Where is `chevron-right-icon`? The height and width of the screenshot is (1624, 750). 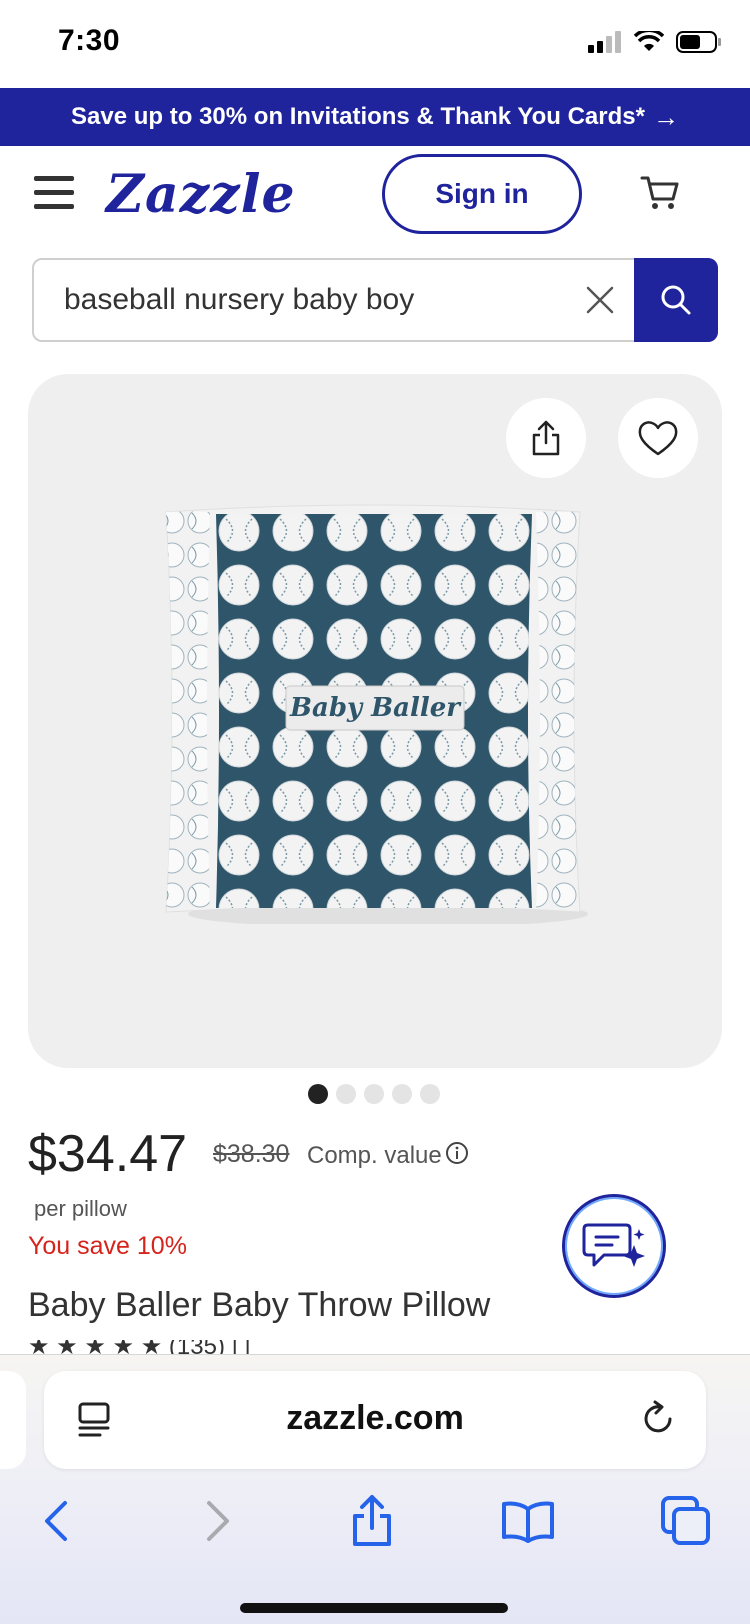
chevron-right-icon is located at coordinates (218, 1521).